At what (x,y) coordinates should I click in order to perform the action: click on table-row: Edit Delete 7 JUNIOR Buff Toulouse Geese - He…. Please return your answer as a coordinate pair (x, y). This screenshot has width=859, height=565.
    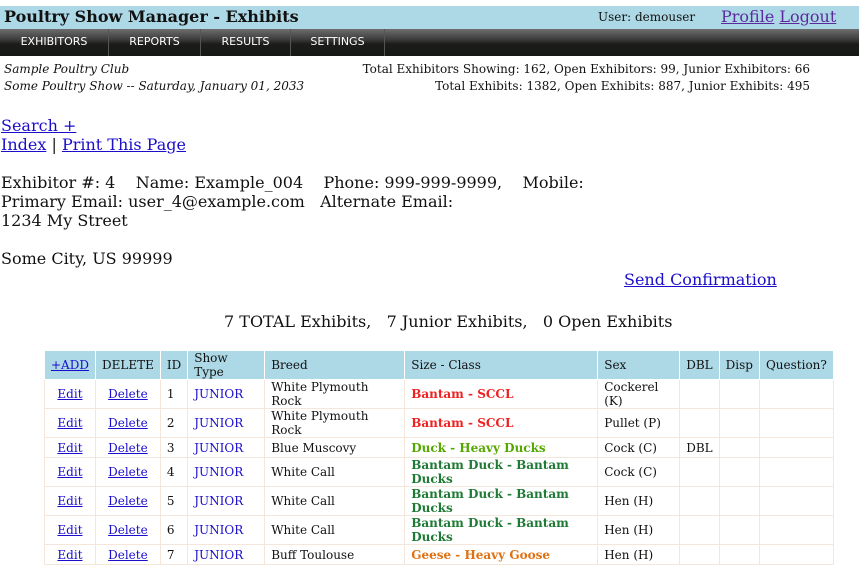
    Looking at the image, I should click on (439, 554).